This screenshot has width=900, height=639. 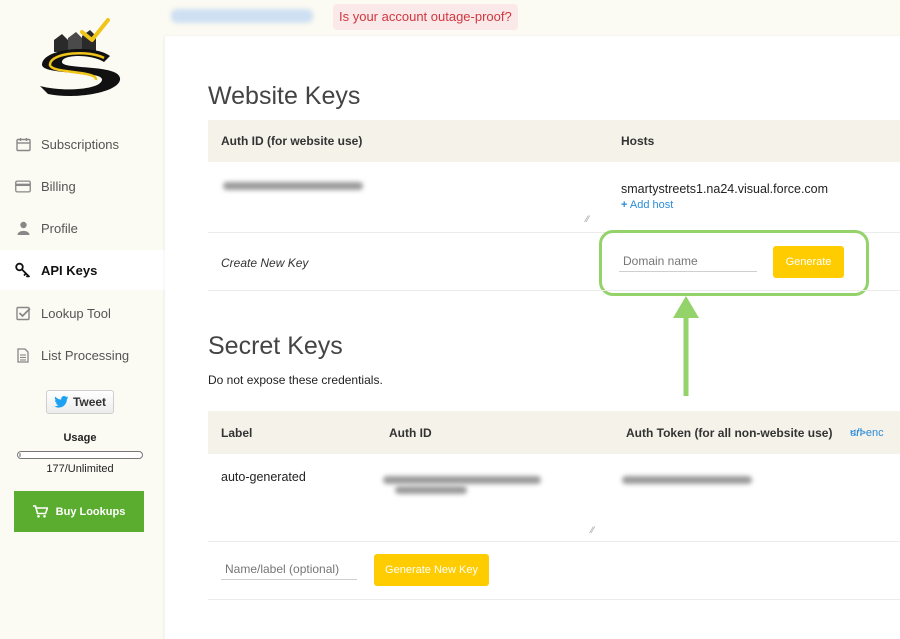 I want to click on sidebar-item-label: List Processing, so click(x=85, y=355).